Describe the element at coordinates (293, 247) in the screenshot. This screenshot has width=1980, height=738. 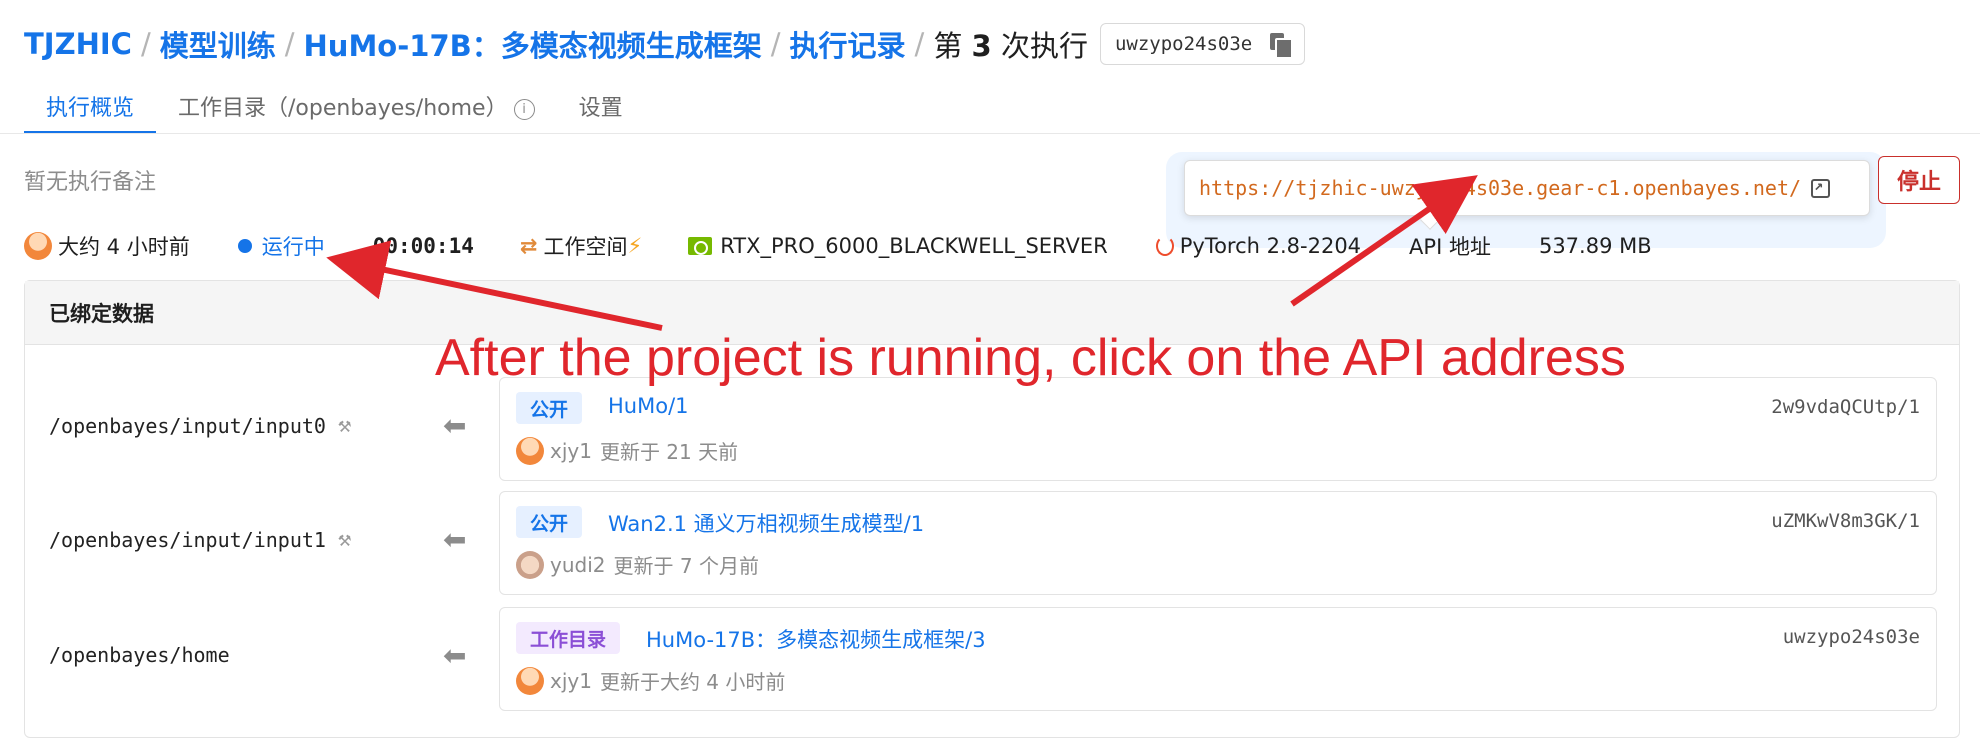
I see `status-badge: 运行中` at that location.